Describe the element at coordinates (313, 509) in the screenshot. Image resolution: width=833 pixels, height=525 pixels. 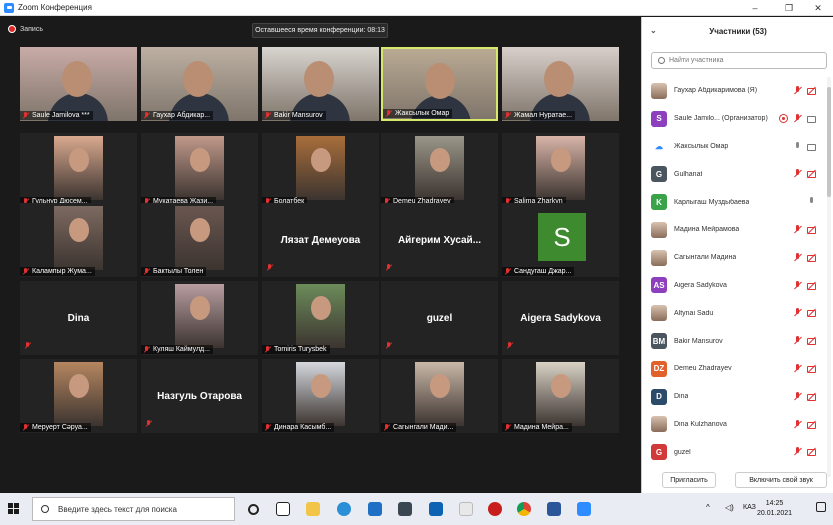
I see `file-explorer-icon` at that location.